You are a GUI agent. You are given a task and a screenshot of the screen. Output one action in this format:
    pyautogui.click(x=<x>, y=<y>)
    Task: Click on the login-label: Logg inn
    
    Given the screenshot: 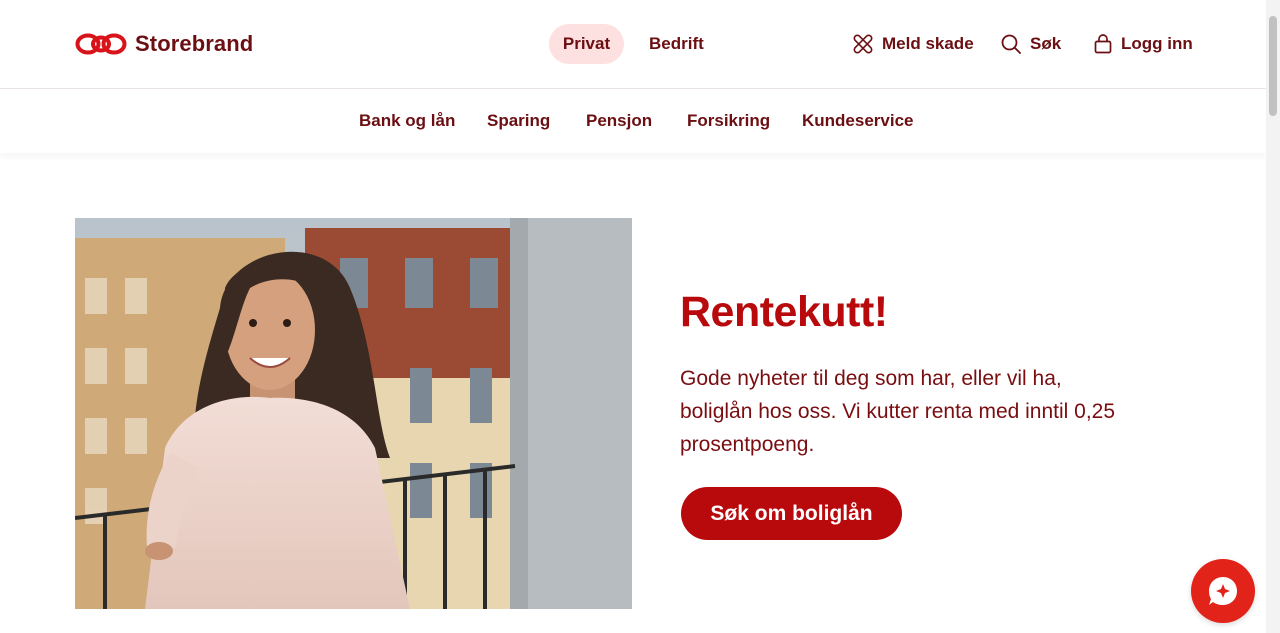 What is the action you would take?
    pyautogui.click(x=1157, y=43)
    